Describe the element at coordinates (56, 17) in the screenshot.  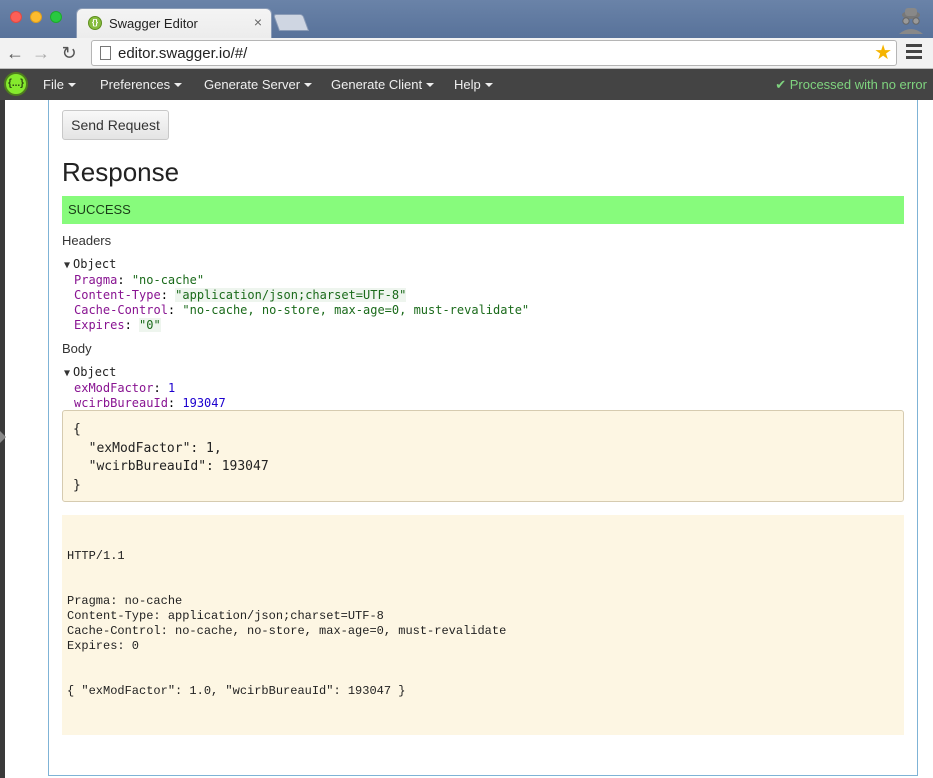
I see `maximize-window-button` at that location.